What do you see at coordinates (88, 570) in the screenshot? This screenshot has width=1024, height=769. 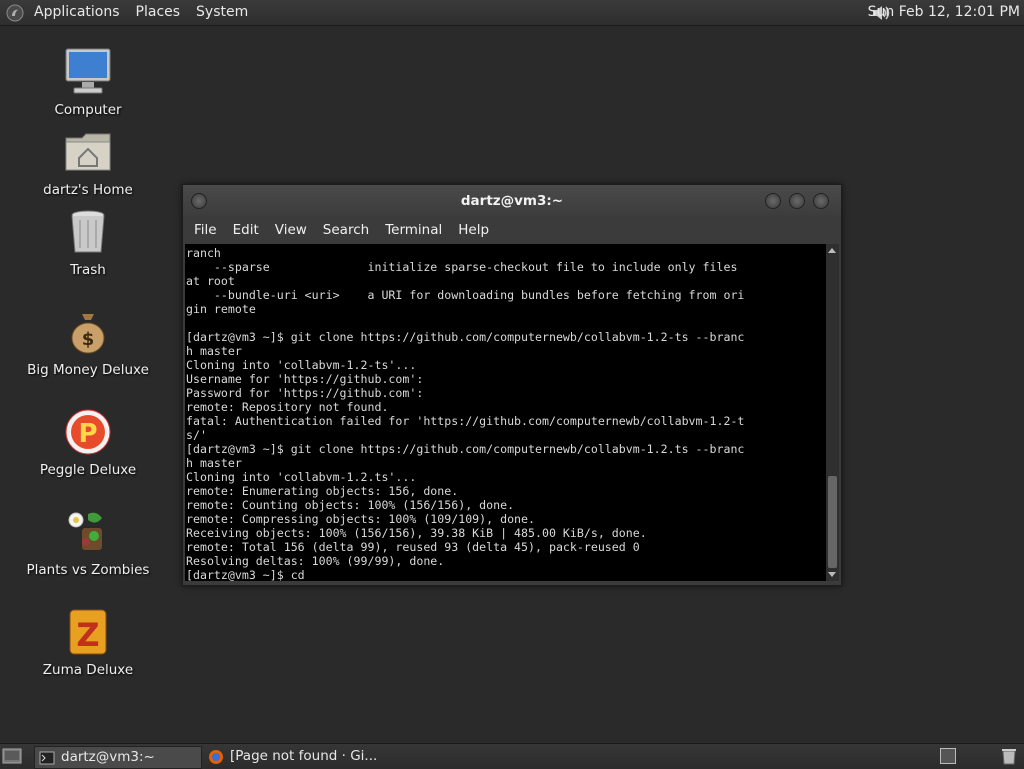 I see `desktop-icon-label: Plants vs Zombies` at bounding box center [88, 570].